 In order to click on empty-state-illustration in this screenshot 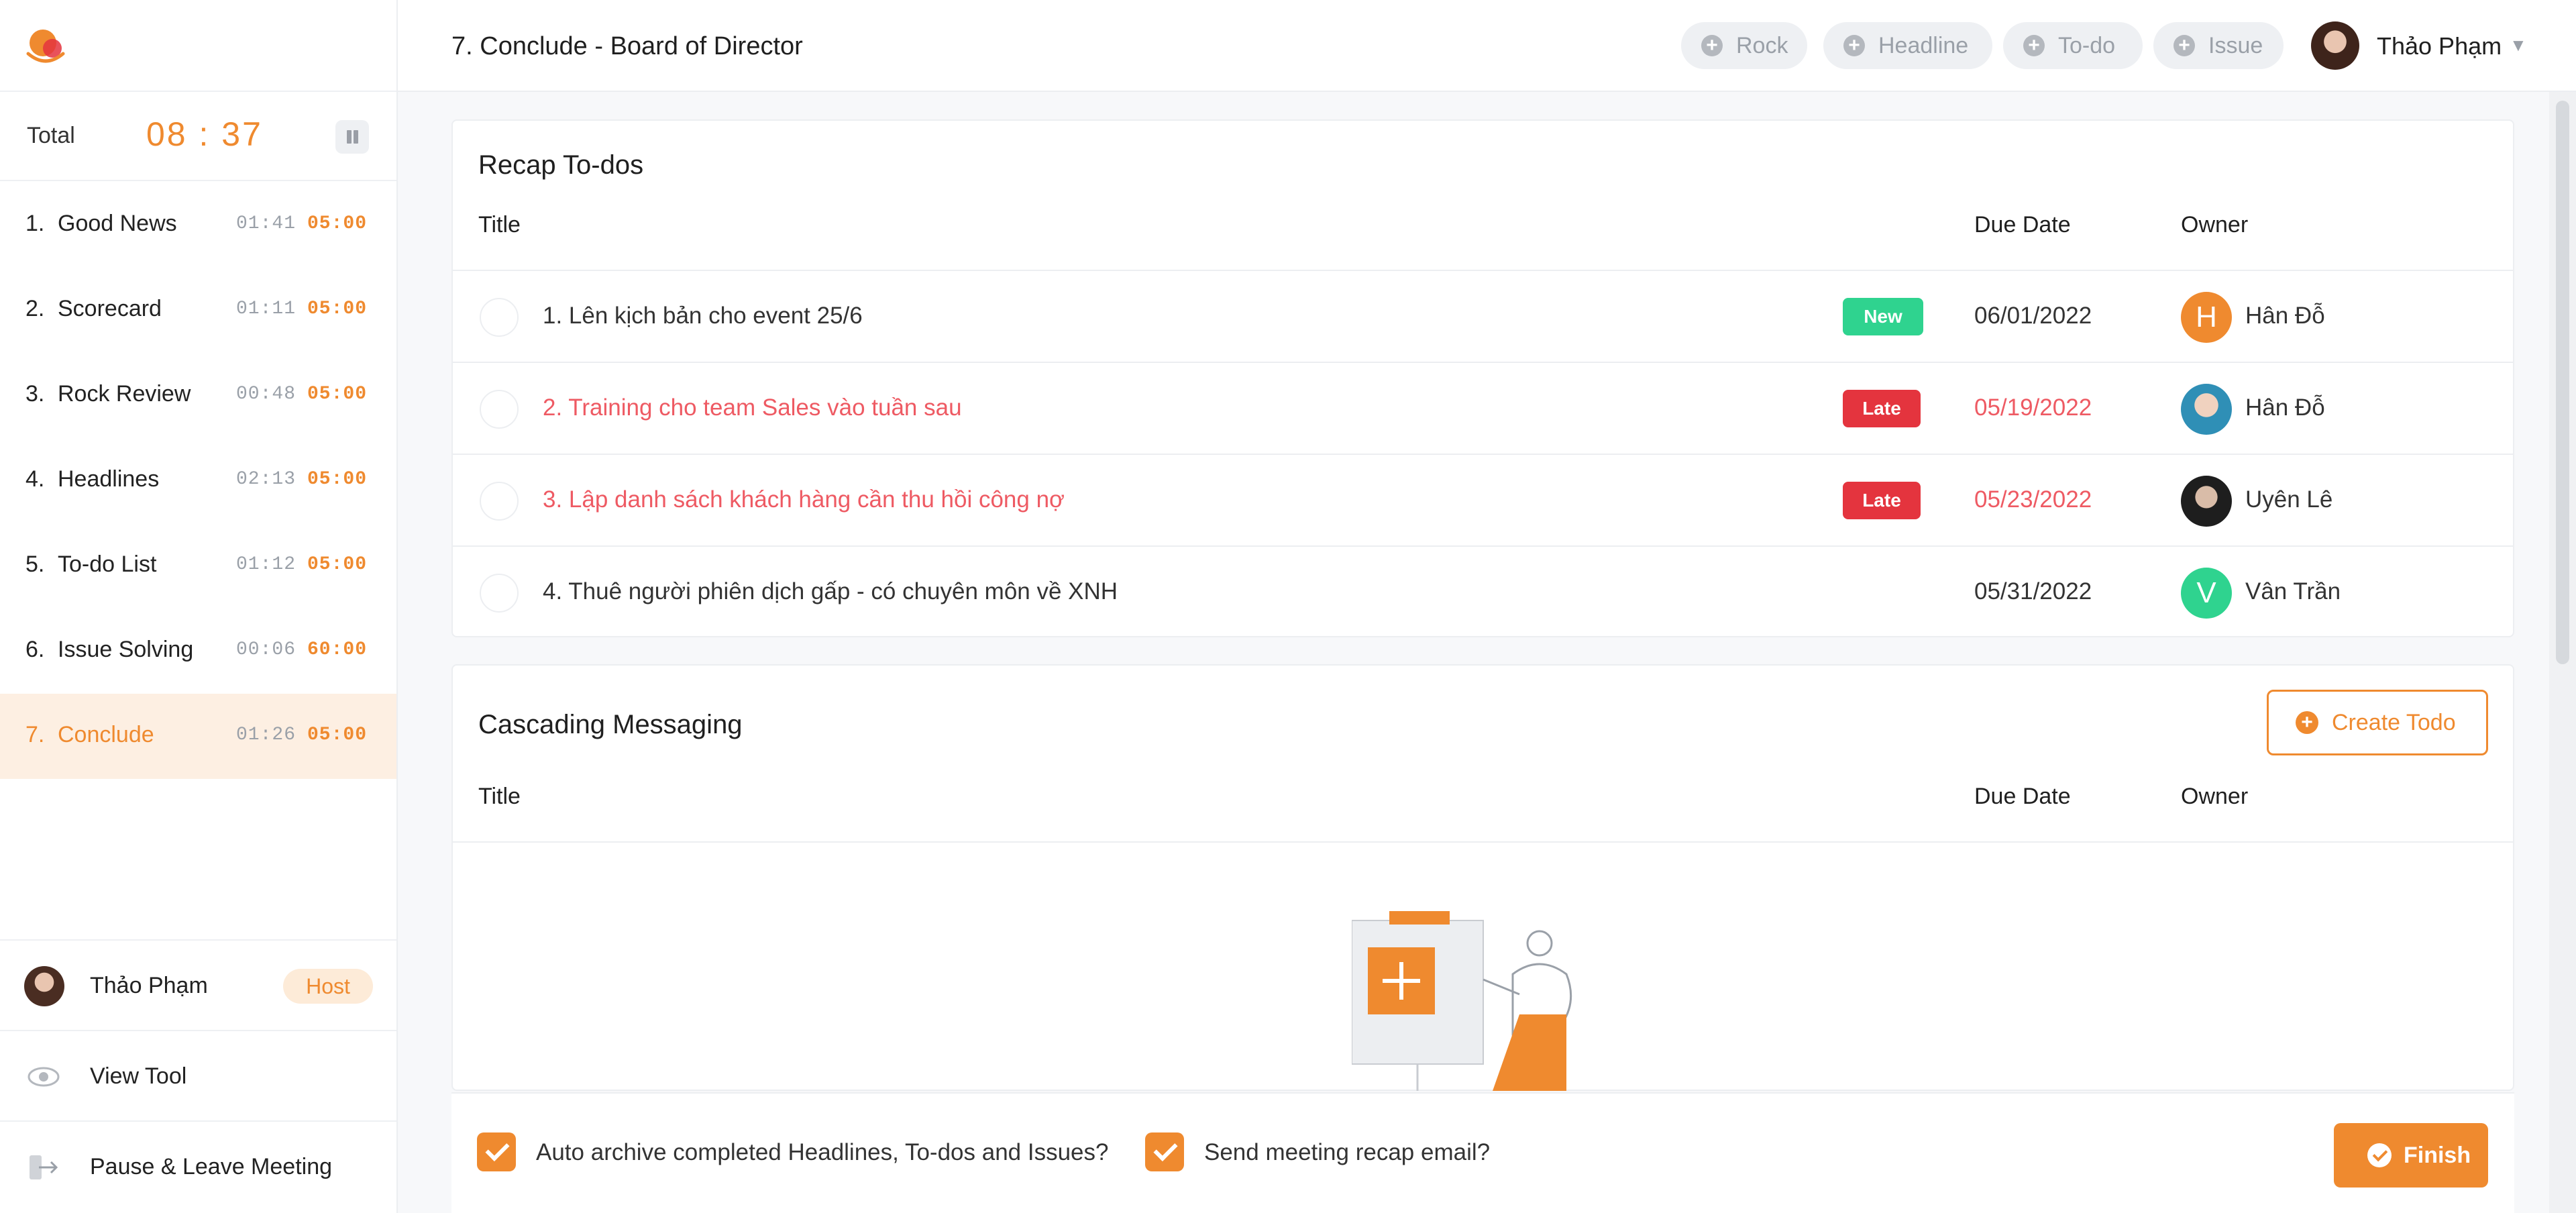, I will do `click(1462, 1001)`.